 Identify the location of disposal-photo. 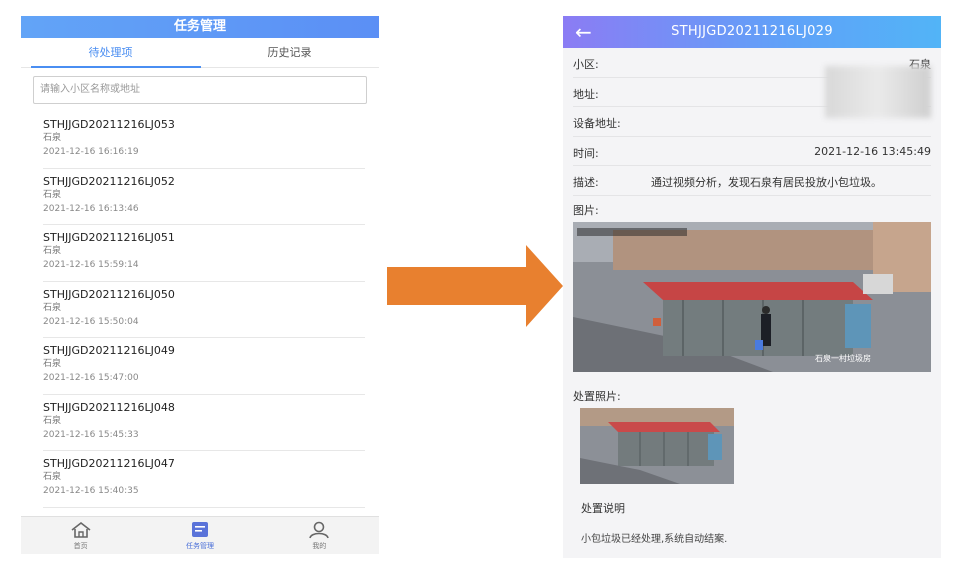
(657, 445).